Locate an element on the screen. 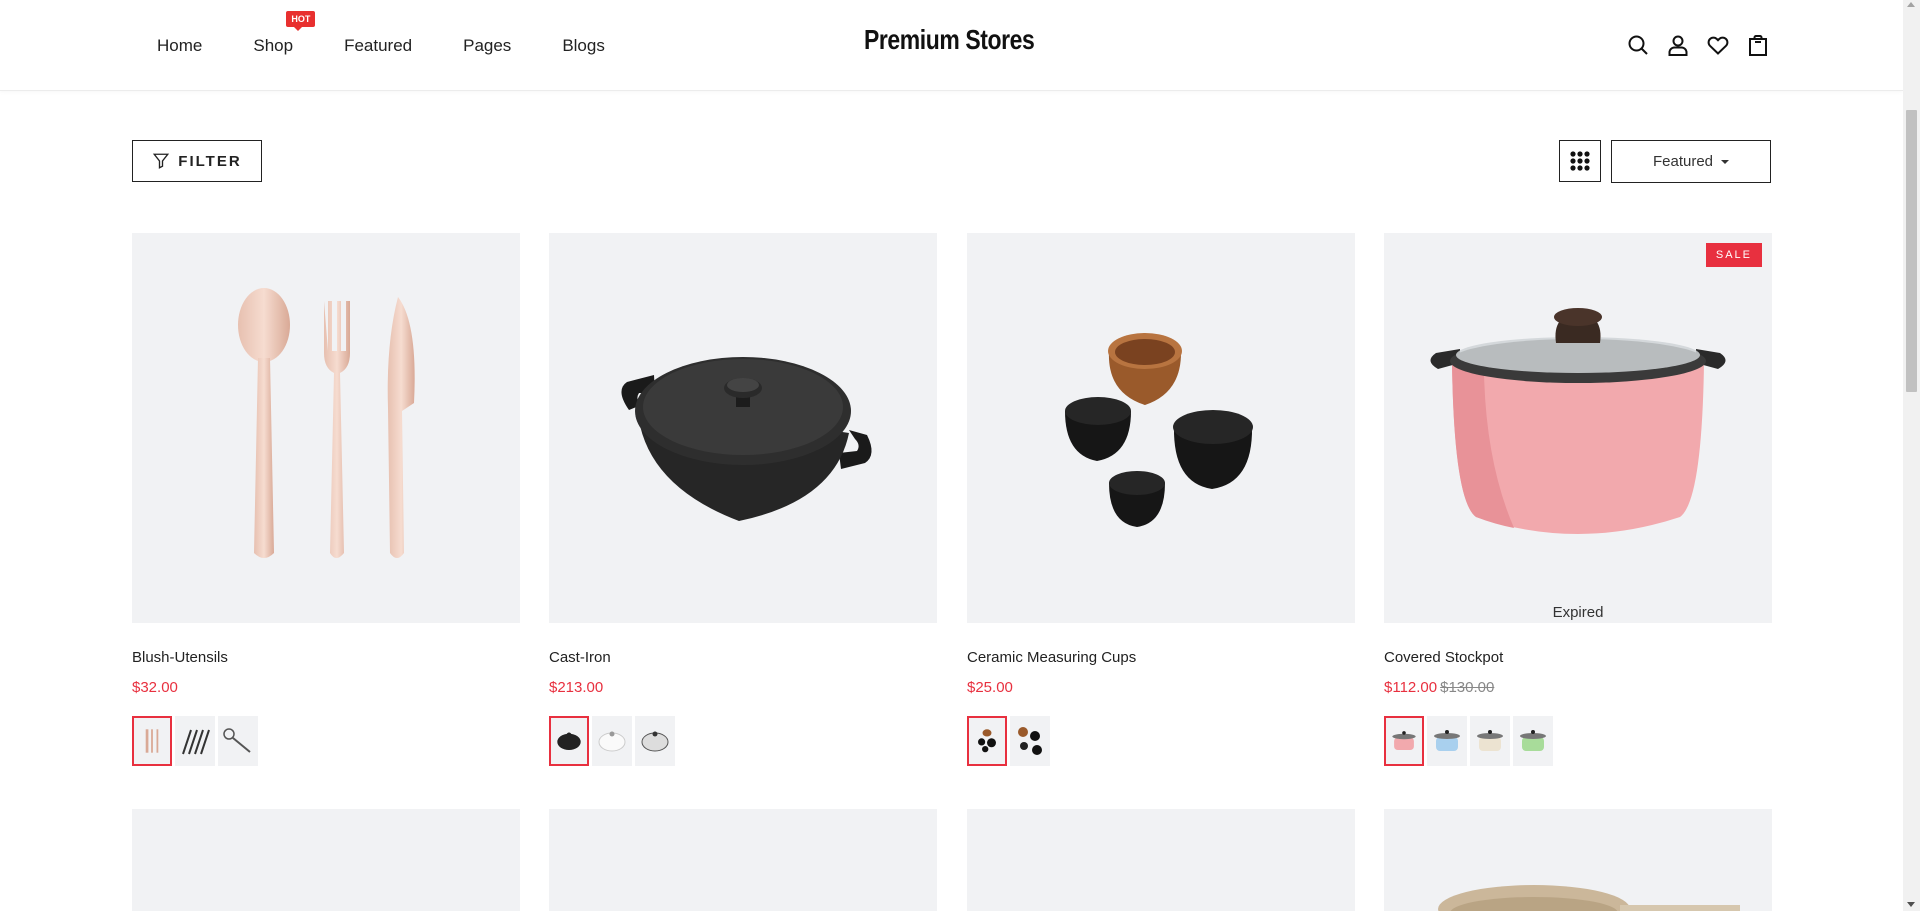 The height and width of the screenshot is (911, 1920). nav-pages-label: Pages is located at coordinates (487, 45).